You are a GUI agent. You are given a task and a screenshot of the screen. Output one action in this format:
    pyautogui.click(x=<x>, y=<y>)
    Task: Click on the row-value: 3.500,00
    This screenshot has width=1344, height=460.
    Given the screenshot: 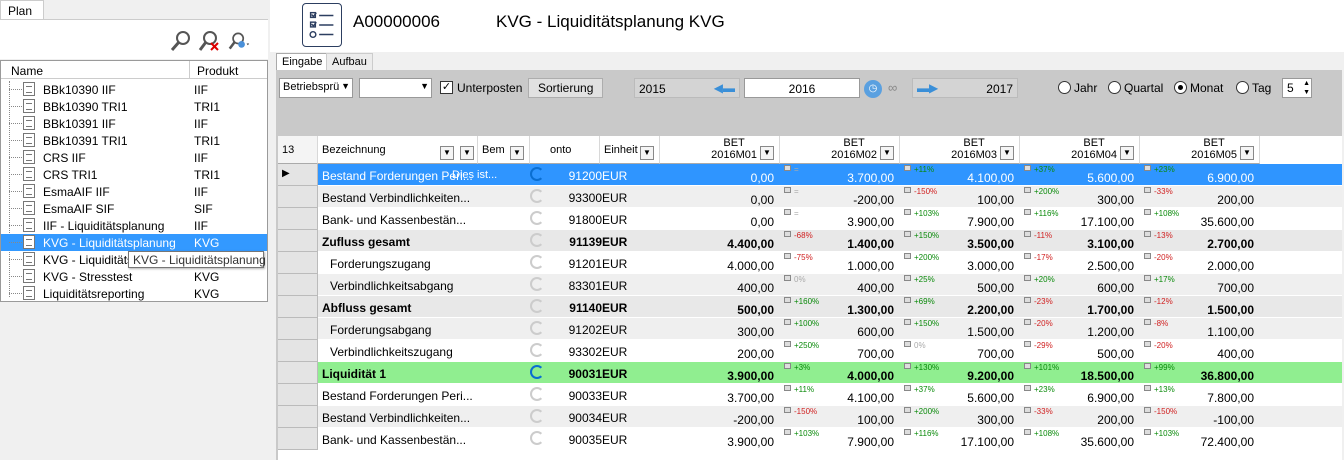 What is the action you would take?
    pyautogui.click(x=958, y=244)
    